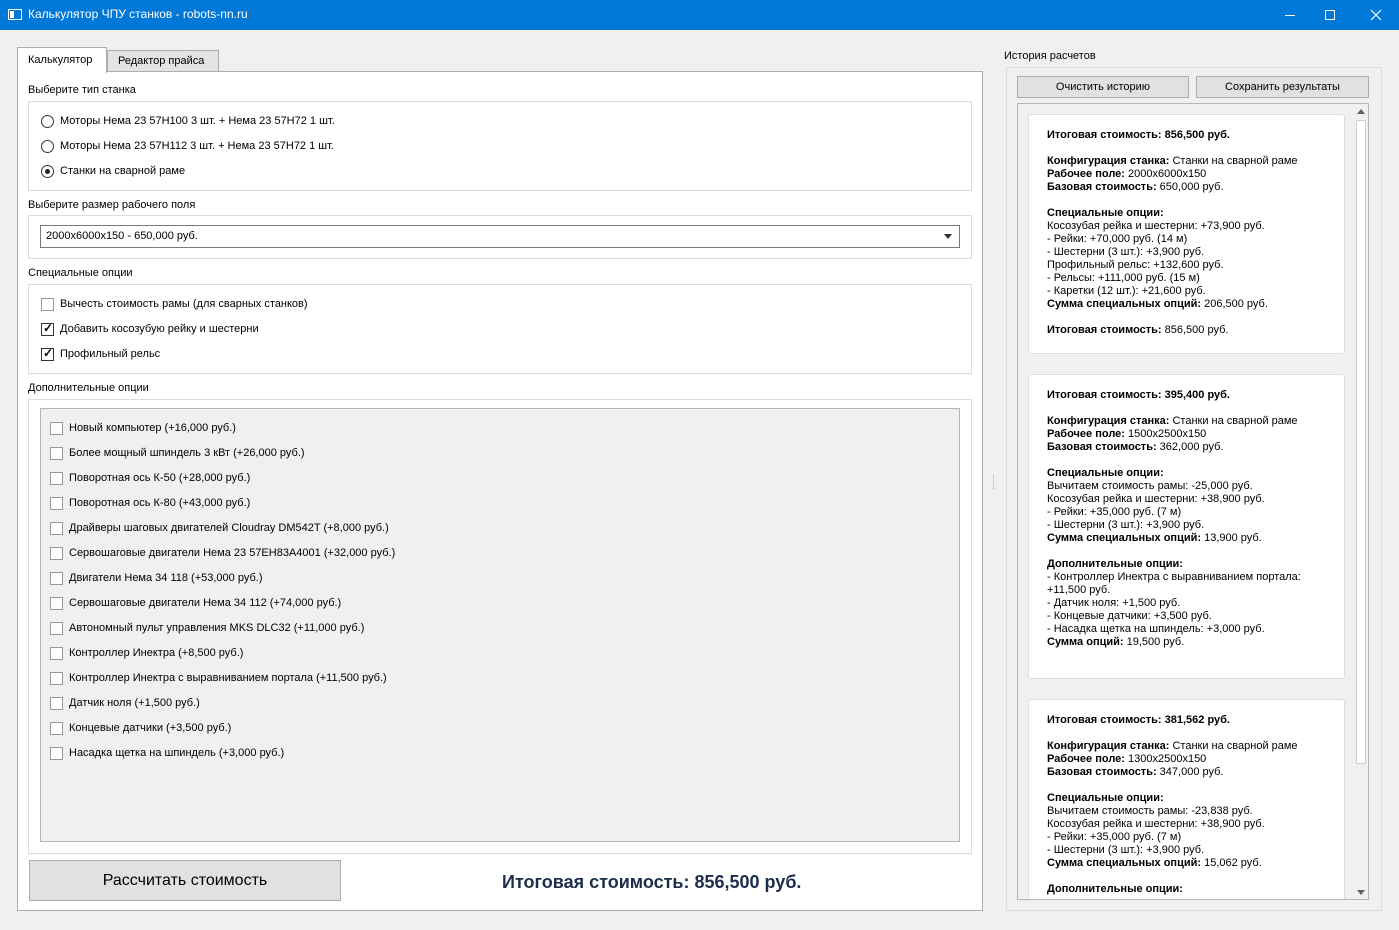 This screenshot has height=930, width=1399. What do you see at coordinates (500, 236) in the screenshot?
I see `work-area-select: 2000x6000x150 - 650,000 руб.` at bounding box center [500, 236].